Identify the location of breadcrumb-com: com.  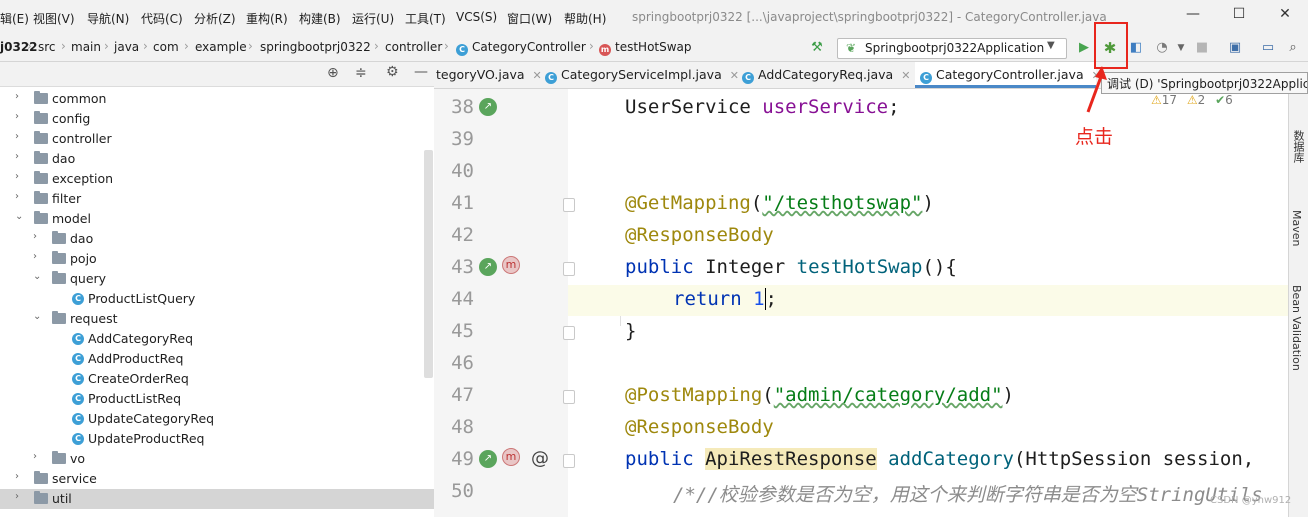
(166, 47).